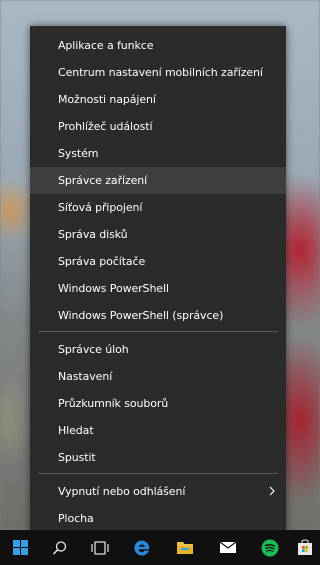 This screenshot has height=565, width=320. I want to click on menu-item-label: Správce zařízení, so click(103, 180).